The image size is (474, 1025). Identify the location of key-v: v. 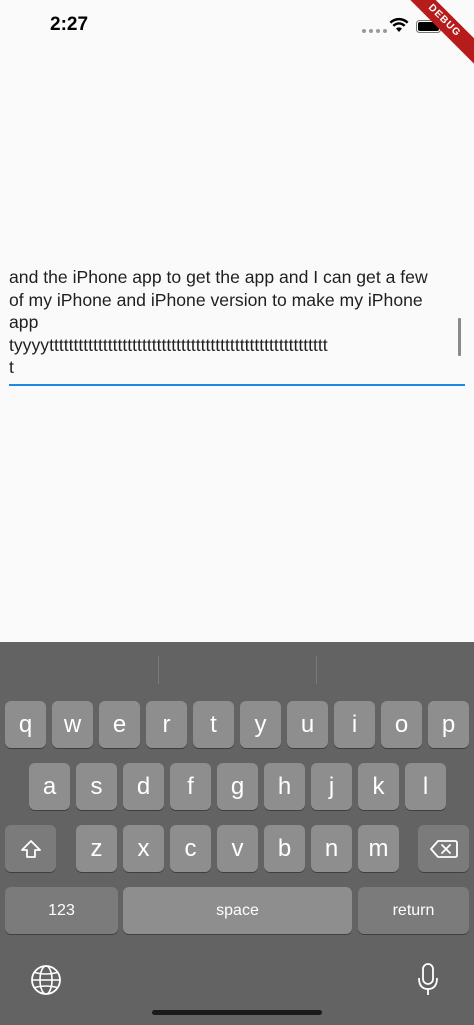
(237, 848).